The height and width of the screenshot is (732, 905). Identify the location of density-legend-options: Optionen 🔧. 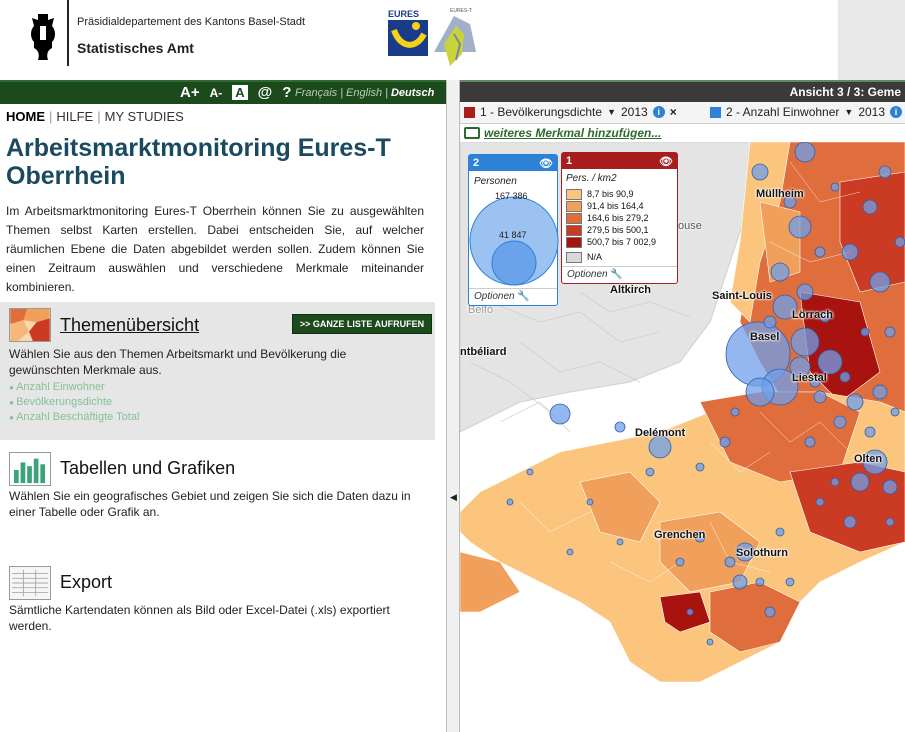
(619, 274).